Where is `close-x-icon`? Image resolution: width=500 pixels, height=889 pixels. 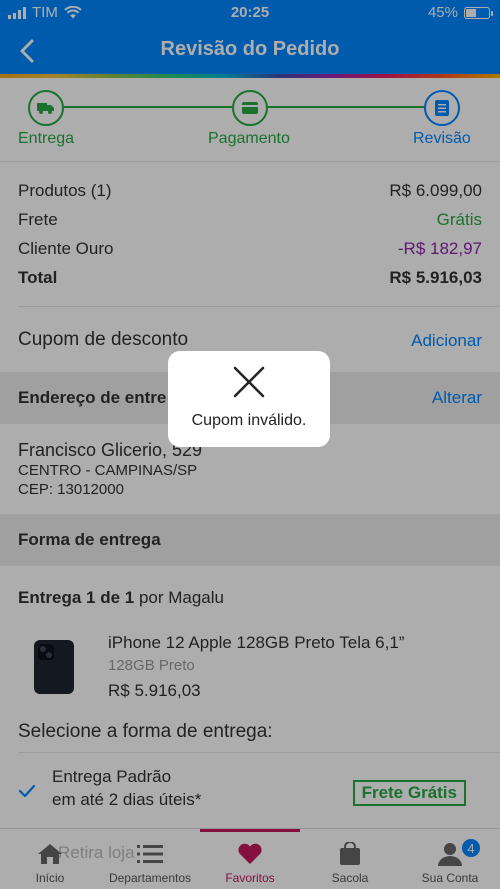
close-x-icon is located at coordinates (249, 382).